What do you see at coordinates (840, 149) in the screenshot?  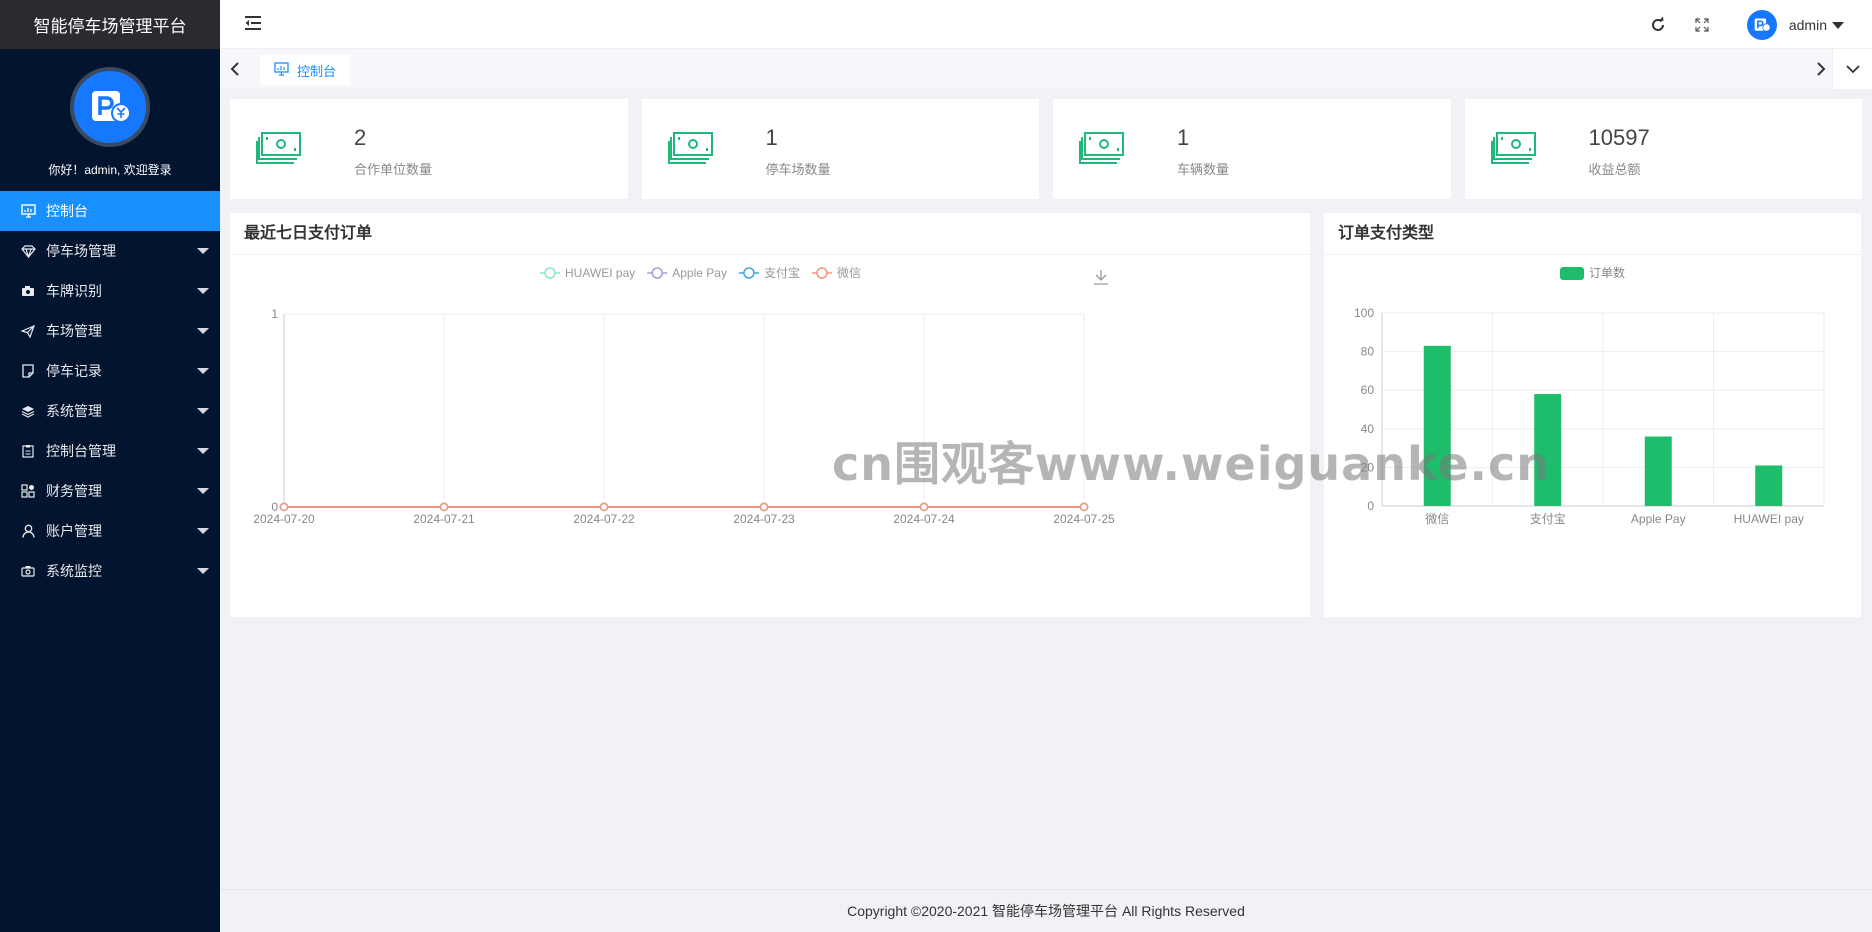 I see `stat-card-parking-lots: 1 停车场数量` at bounding box center [840, 149].